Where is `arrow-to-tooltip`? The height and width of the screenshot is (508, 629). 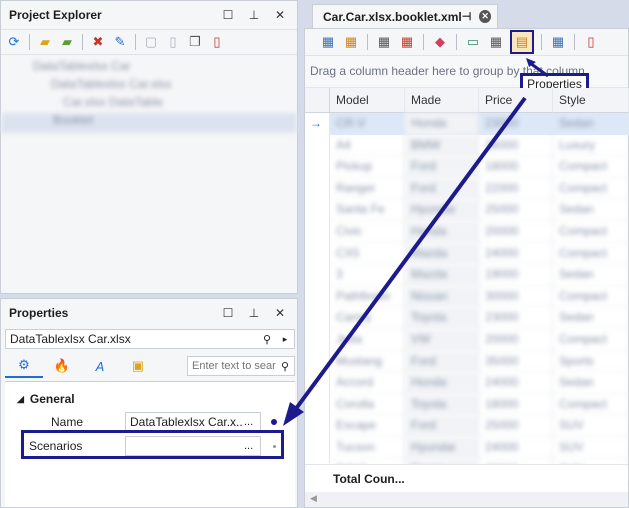 arrow-to-tooltip is located at coordinates (539, 69).